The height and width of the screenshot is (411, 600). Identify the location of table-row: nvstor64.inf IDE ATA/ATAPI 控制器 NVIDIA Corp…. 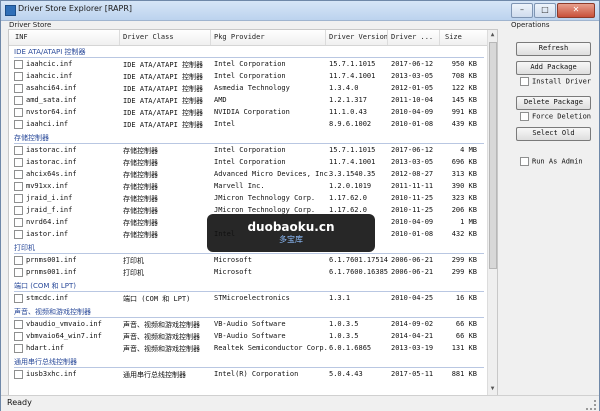
(248, 113).